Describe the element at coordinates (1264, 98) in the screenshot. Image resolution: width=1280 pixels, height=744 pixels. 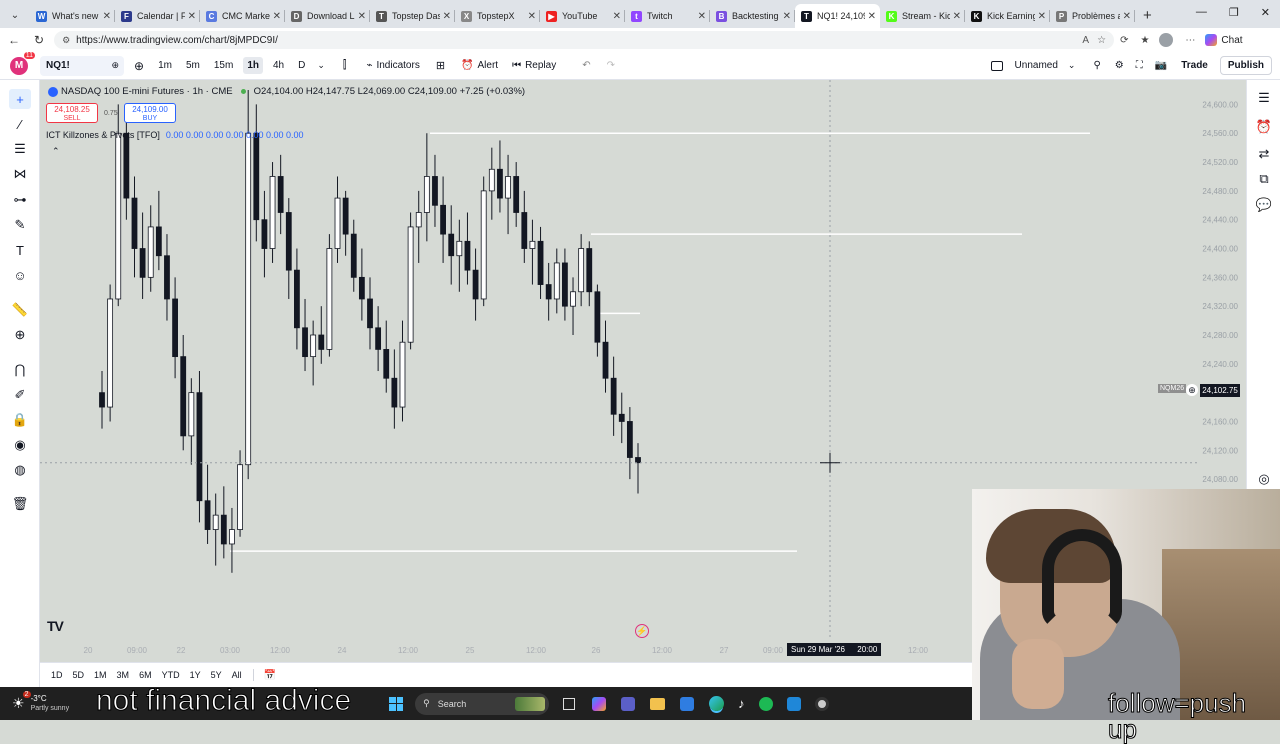
I see `watchlist-icon: ☰` at that location.